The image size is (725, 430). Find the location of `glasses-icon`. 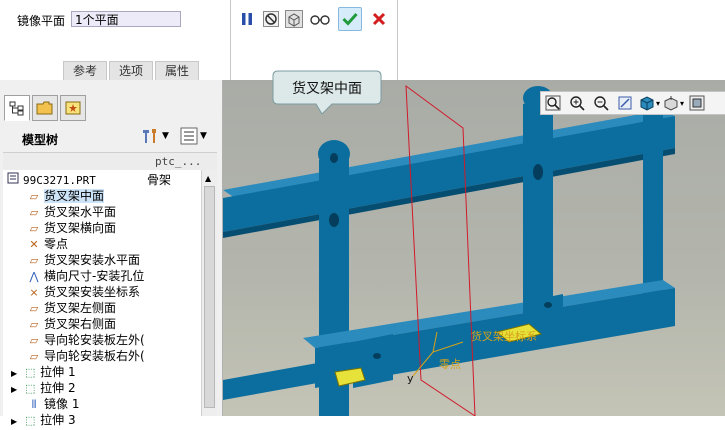

glasses-icon is located at coordinates (320, 20).